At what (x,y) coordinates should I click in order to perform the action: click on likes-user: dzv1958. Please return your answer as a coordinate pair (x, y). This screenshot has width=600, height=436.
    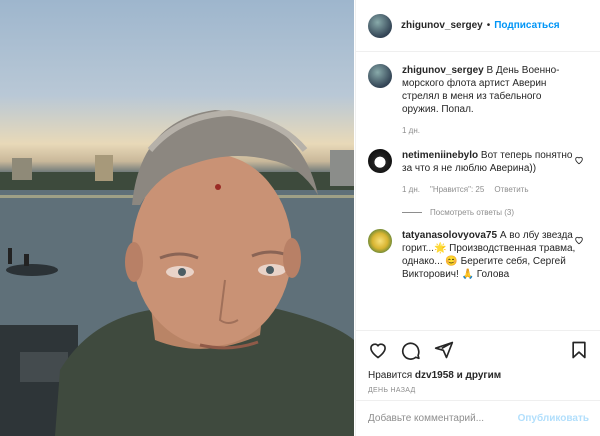
    Looking at the image, I should click on (434, 375).